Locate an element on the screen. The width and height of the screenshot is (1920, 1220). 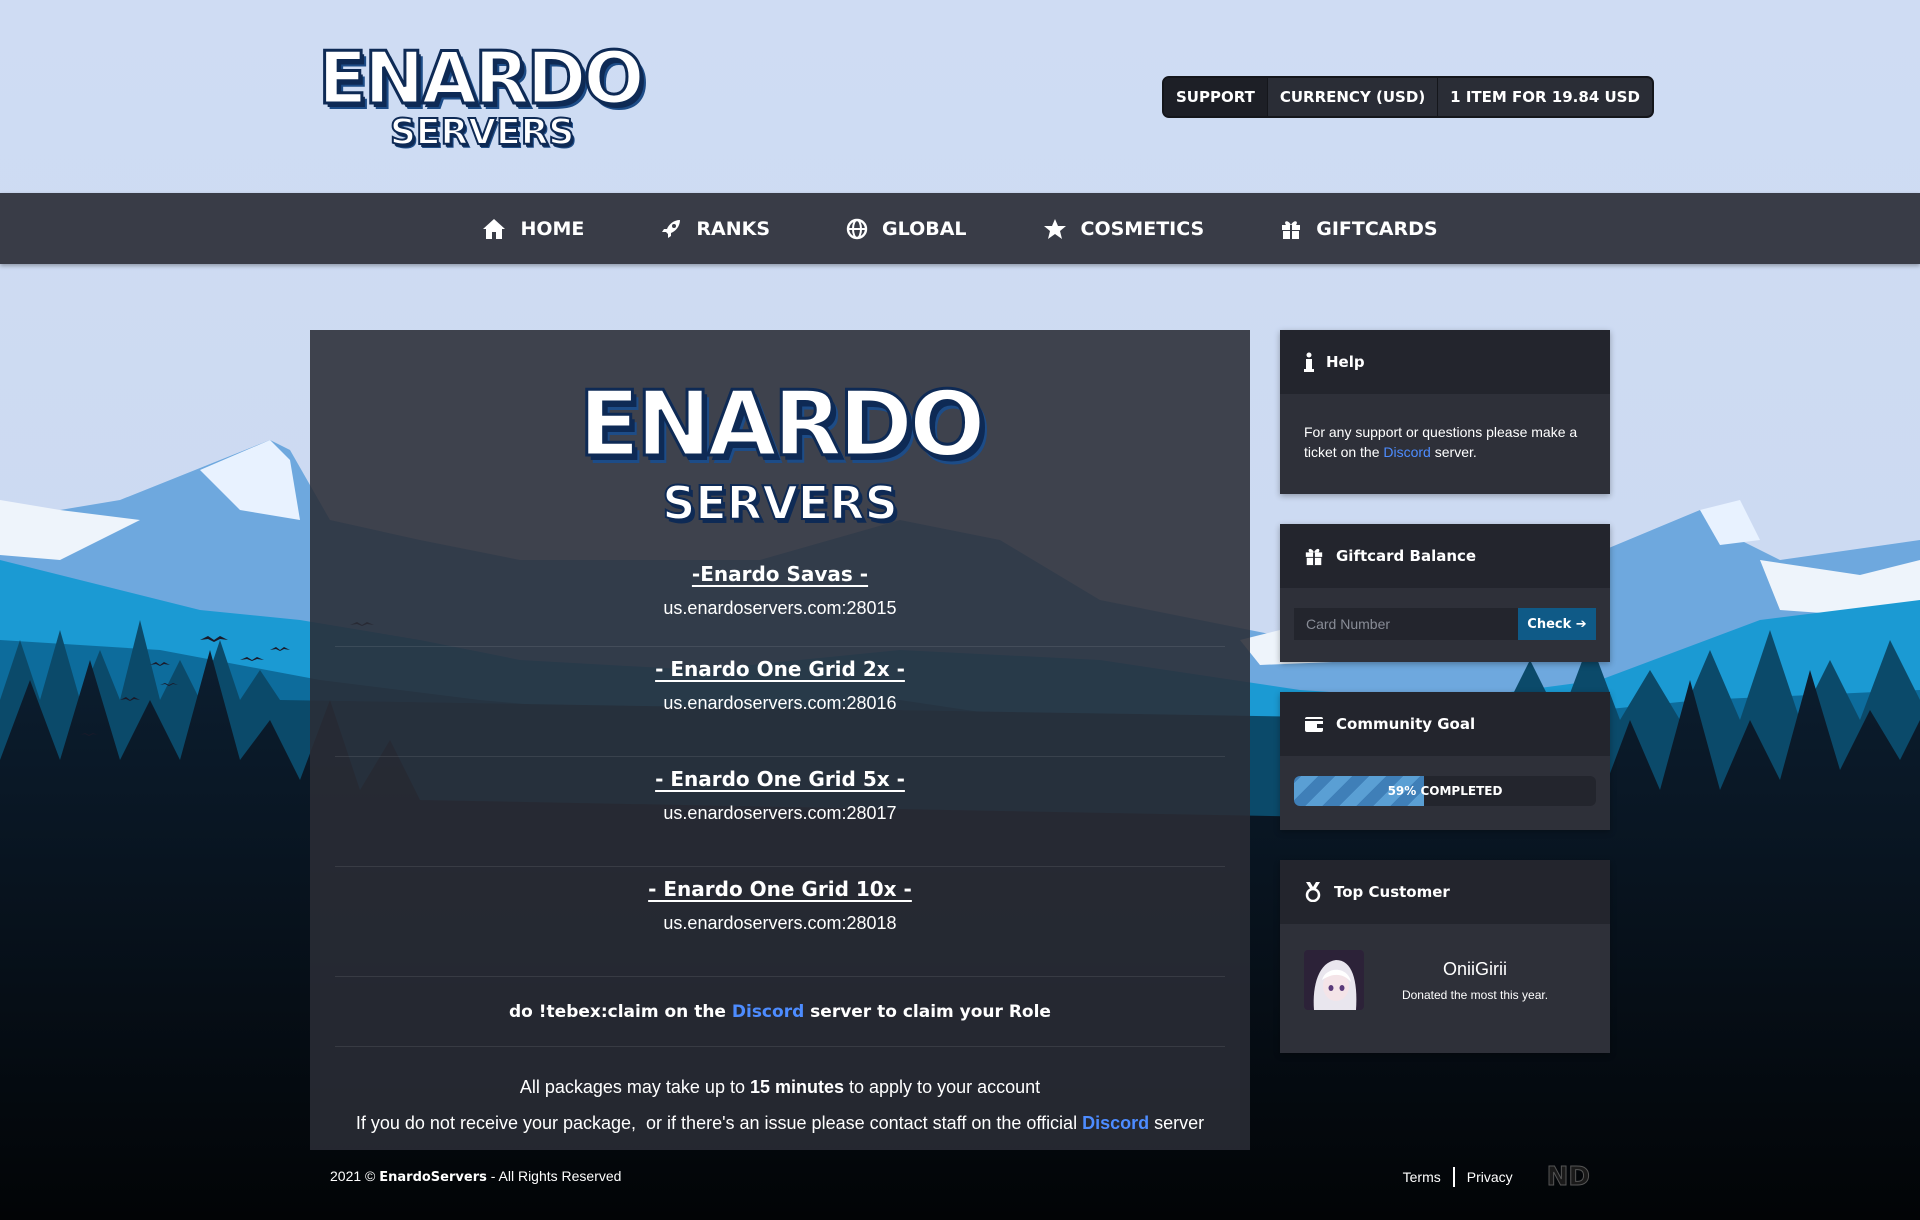
logo-bottom-text: SERVERS is located at coordinates (482, 132).